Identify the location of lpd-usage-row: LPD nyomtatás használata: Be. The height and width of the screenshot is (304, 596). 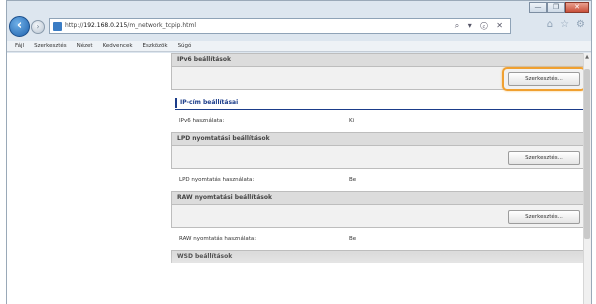
(379, 180).